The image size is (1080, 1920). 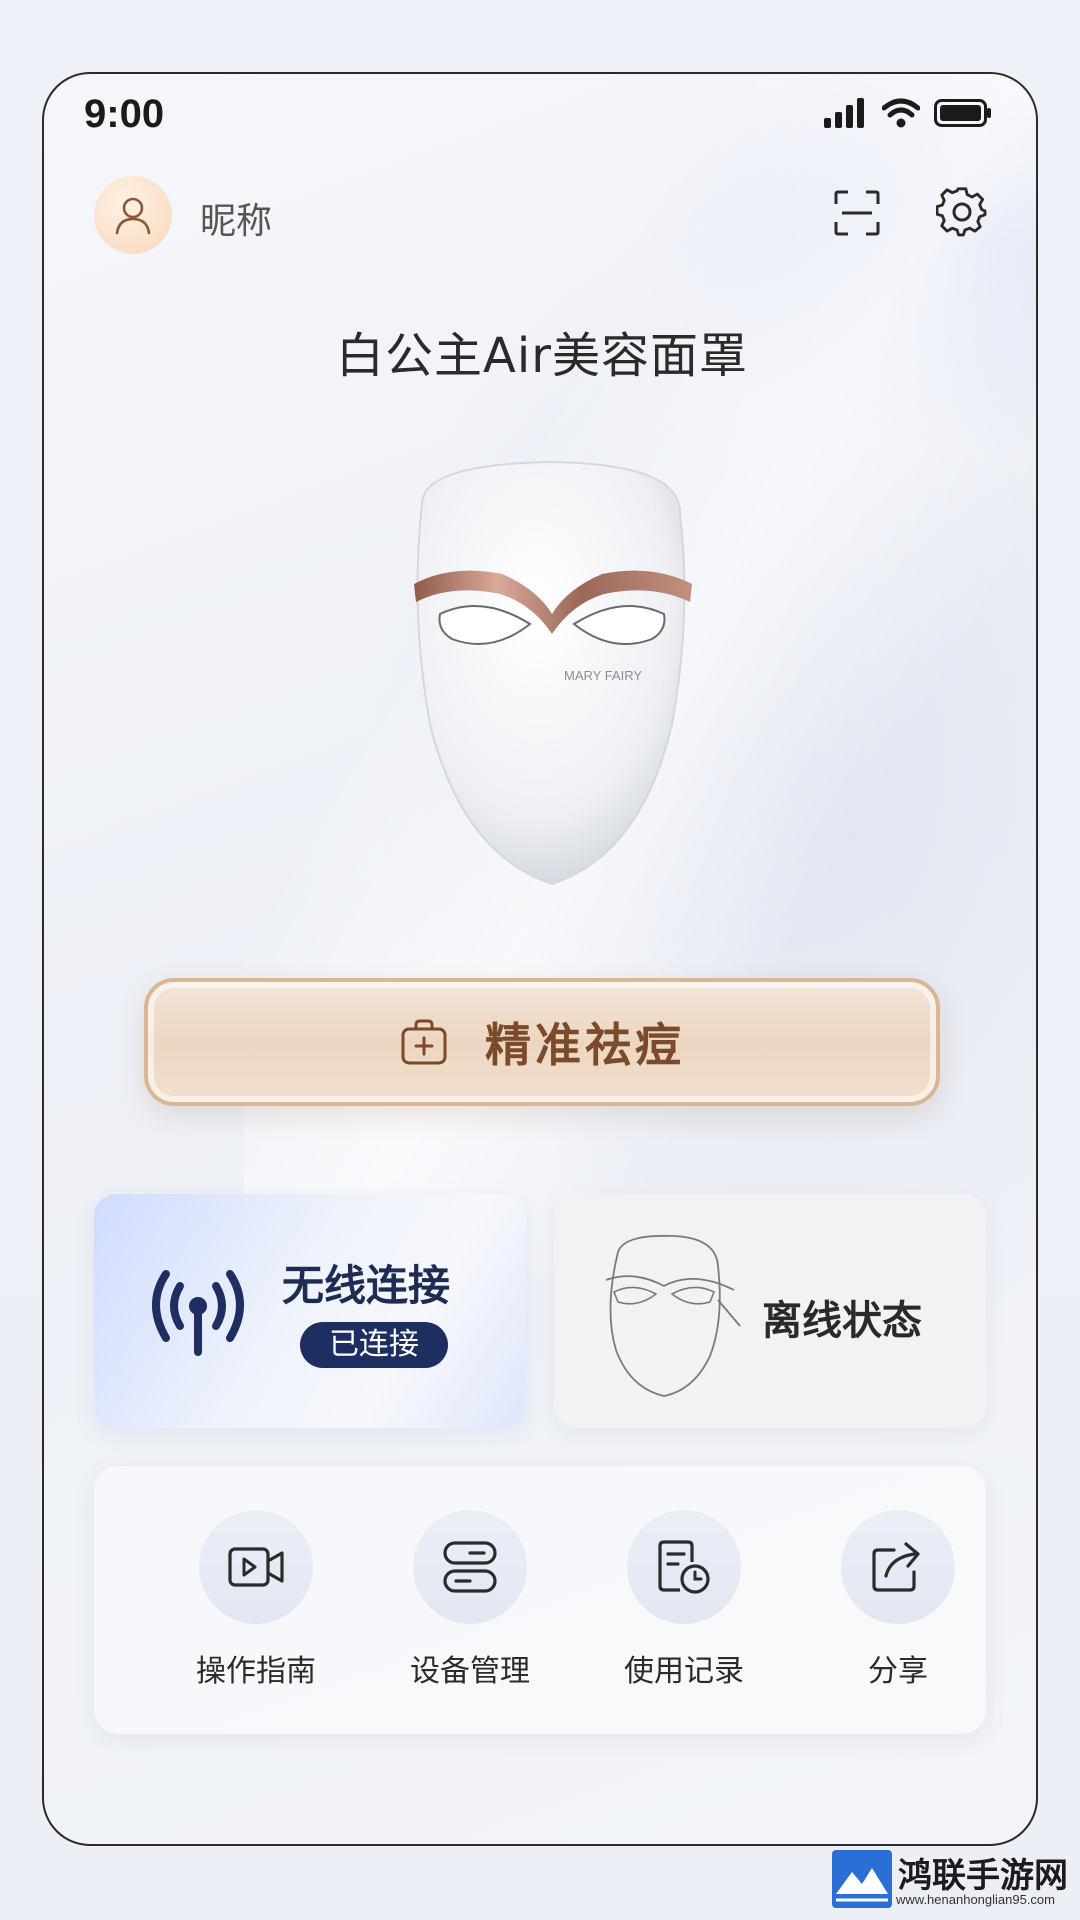 I want to click on gear-icon, so click(x=961, y=212).